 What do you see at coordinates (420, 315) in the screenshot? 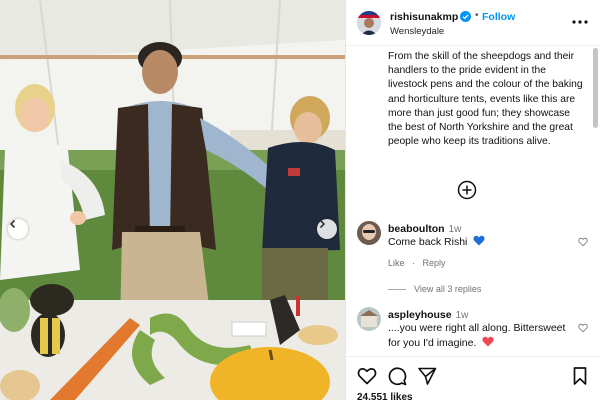
I see `comment-username-text: aspleyhouse` at bounding box center [420, 315].